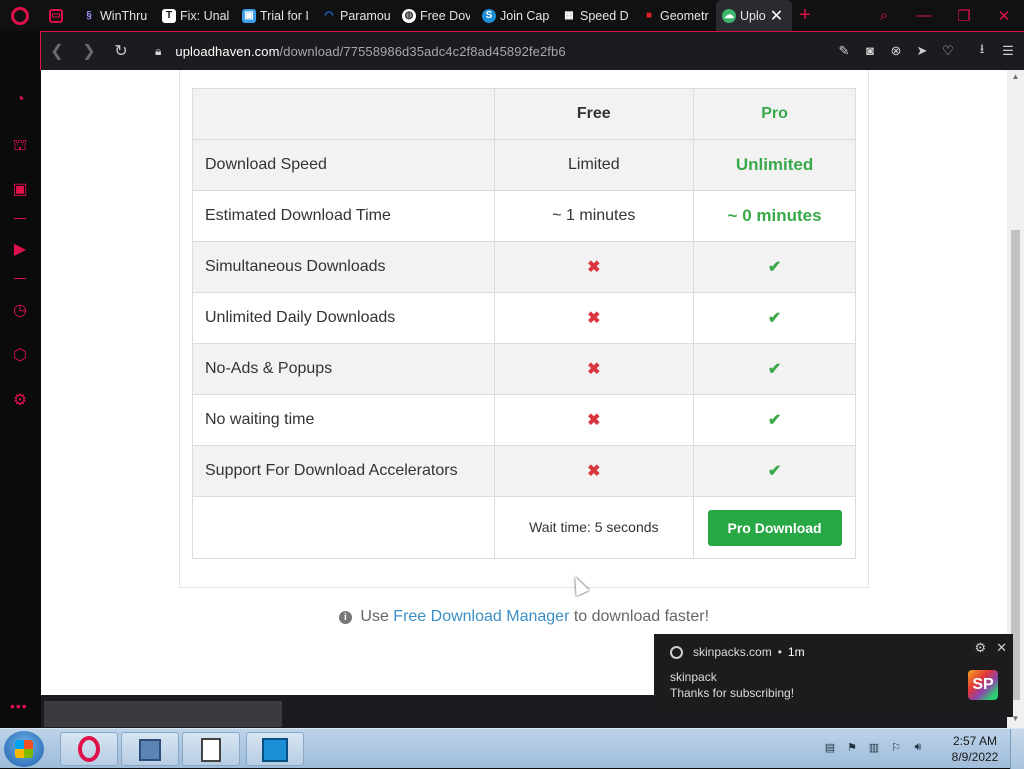 The width and height of the screenshot is (1024, 769). I want to click on taskbar-document, so click(211, 749).